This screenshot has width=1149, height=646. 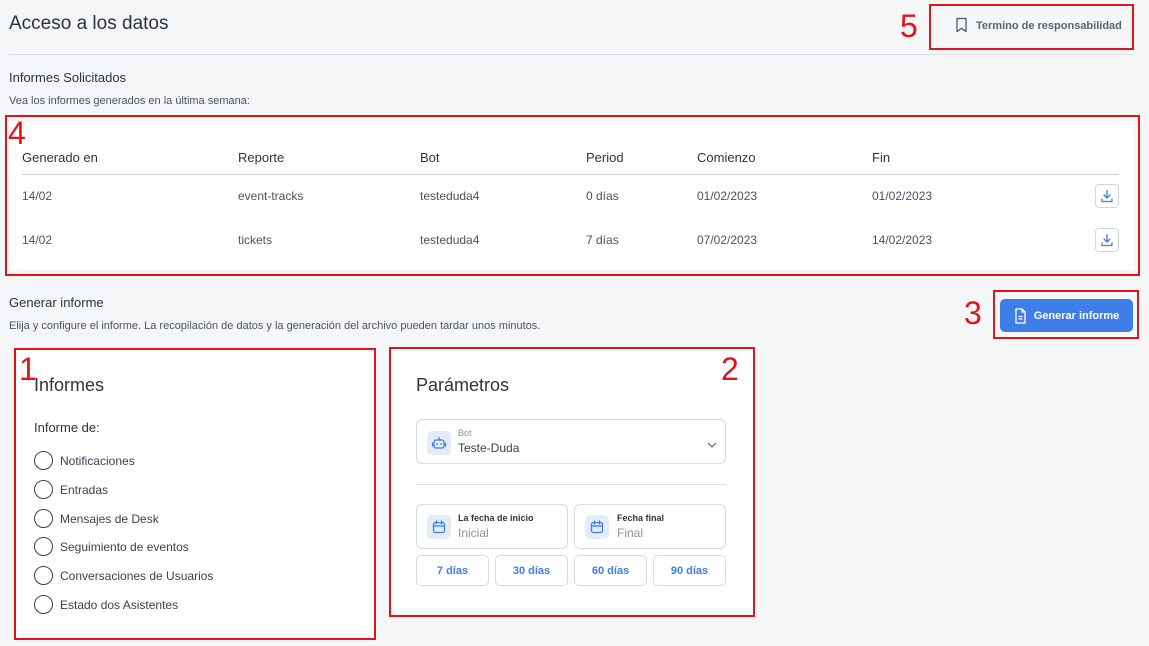 I want to click on annotation-number: 3, so click(x=973, y=313).